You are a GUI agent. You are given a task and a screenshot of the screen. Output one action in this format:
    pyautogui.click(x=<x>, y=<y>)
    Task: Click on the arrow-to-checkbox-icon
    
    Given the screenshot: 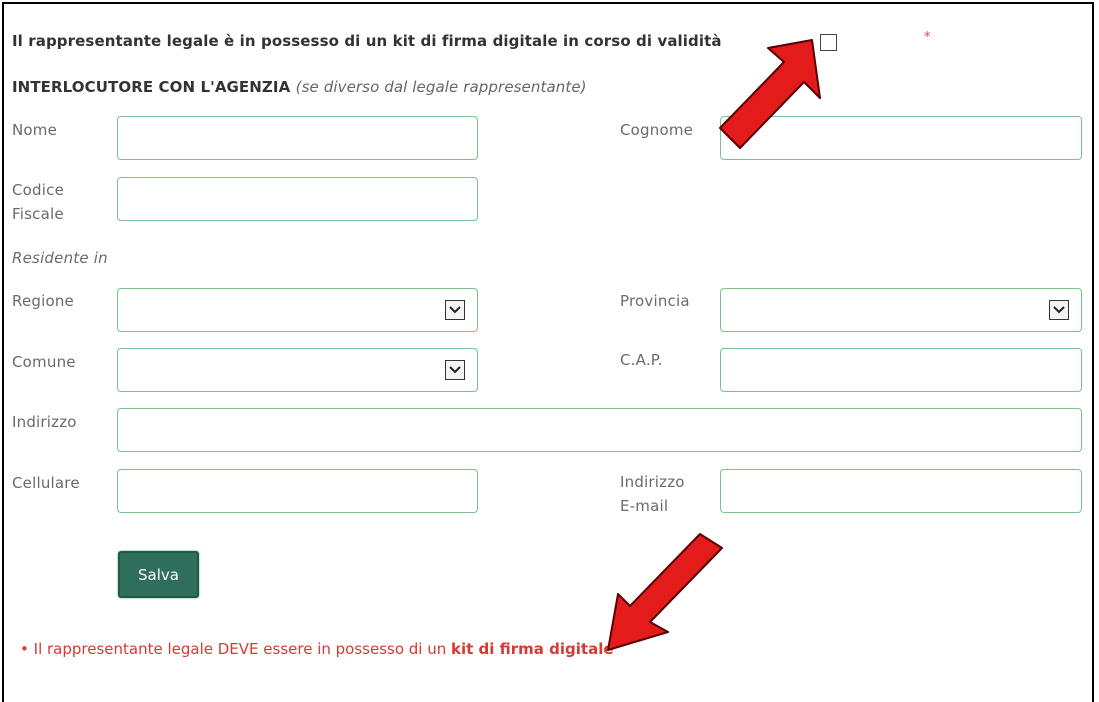 What is the action you would take?
    pyautogui.click(x=770, y=94)
    